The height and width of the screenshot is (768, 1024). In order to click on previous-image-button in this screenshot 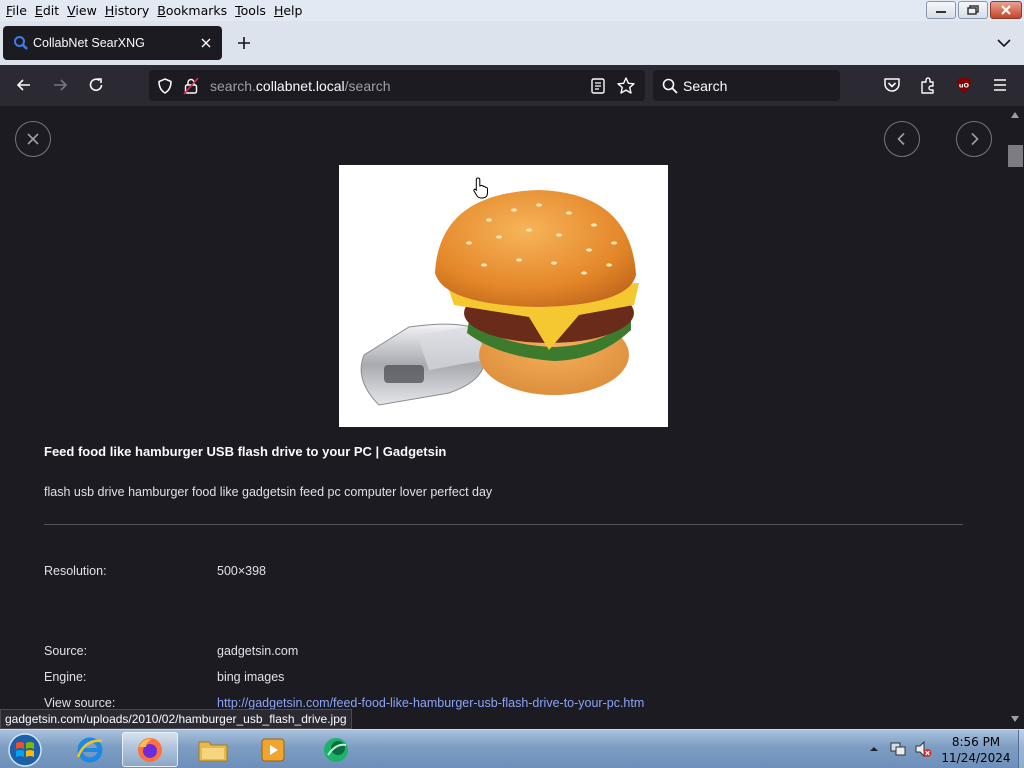, I will do `click(902, 139)`.